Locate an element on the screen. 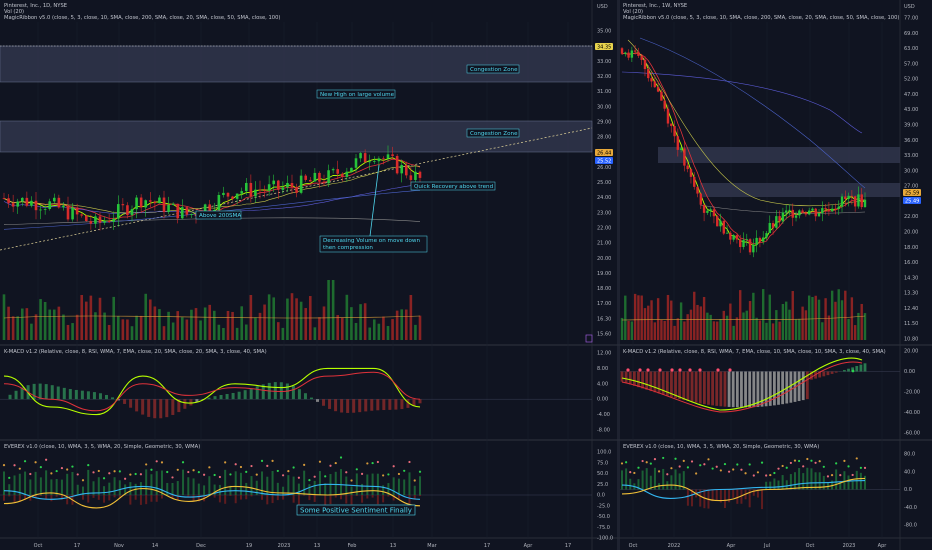  right-price-tick: 30.00 is located at coordinates (911, 171).